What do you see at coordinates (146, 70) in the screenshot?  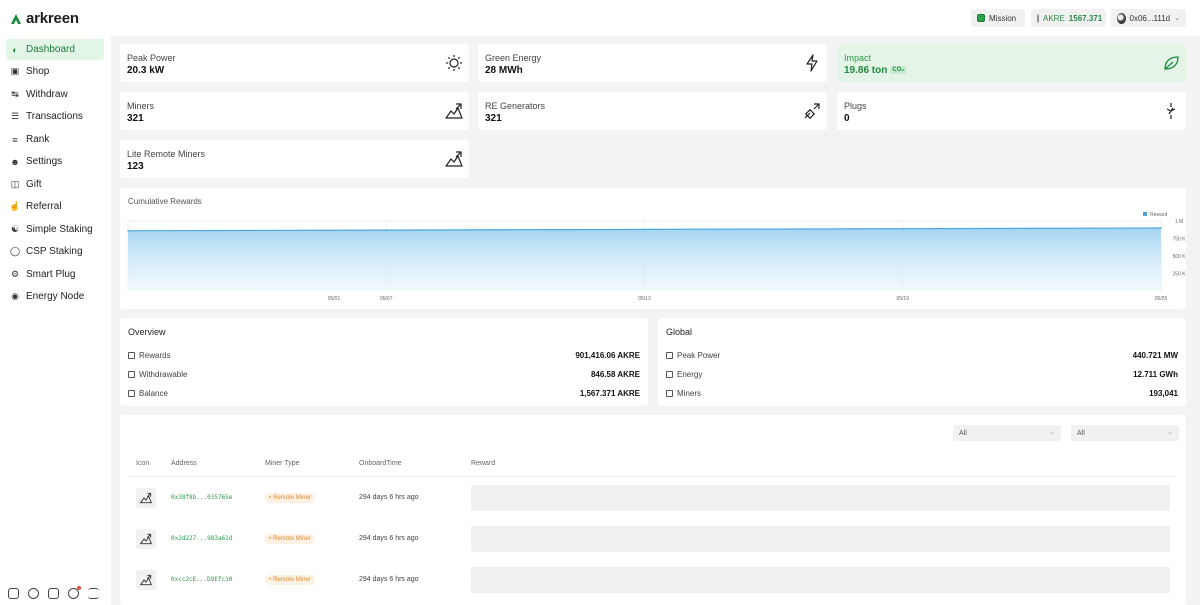 I see `stat-value: 20.3 kW` at bounding box center [146, 70].